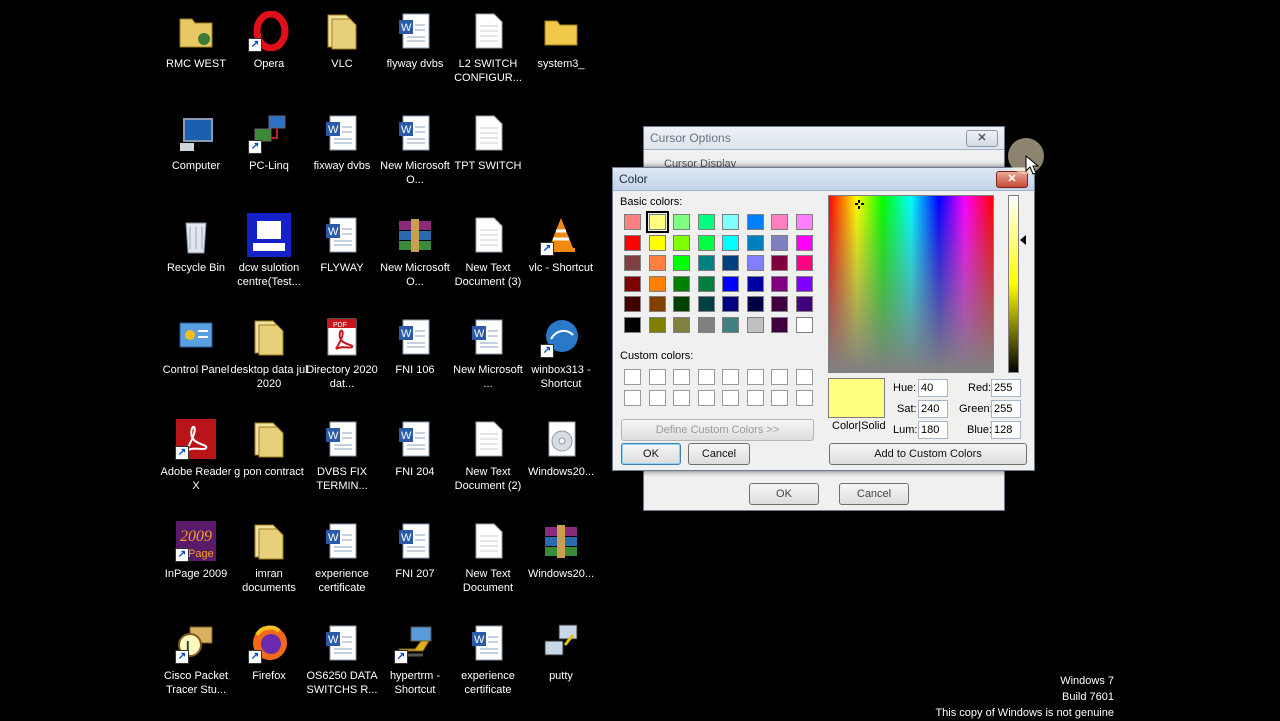  What do you see at coordinates (415, 447) in the screenshot?
I see `desktop-icon-fni-204: W FNI 204` at bounding box center [415, 447].